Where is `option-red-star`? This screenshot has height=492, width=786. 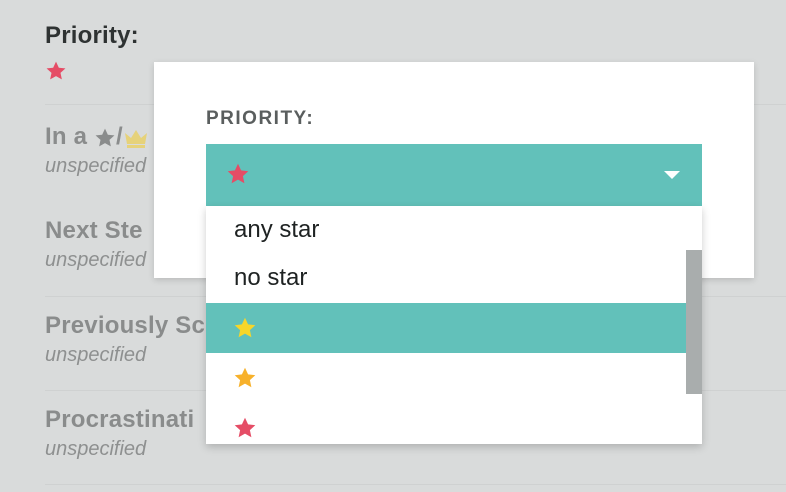 option-red-star is located at coordinates (446, 423).